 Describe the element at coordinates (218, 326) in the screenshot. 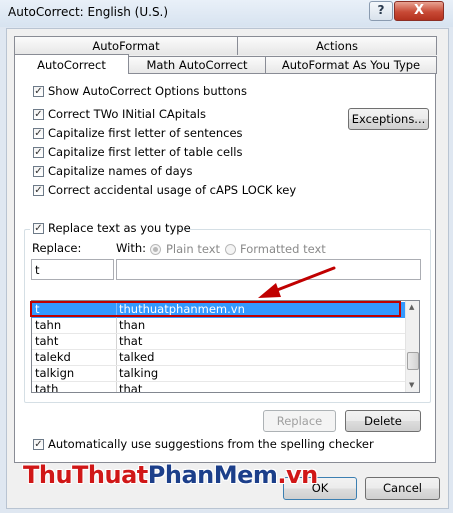

I see `table-row: tahn than` at that location.